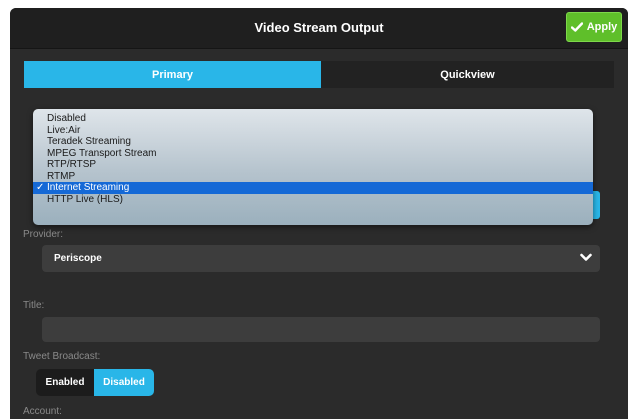 This screenshot has height=419, width=636. What do you see at coordinates (596, 205) in the screenshot?
I see `mode-select-box` at bounding box center [596, 205].